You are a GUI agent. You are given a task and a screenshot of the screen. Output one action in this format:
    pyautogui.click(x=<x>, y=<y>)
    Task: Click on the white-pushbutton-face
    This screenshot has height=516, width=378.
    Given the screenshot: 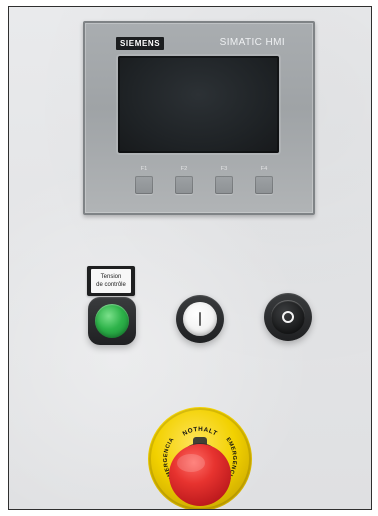 What is the action you would take?
    pyautogui.click(x=200, y=319)
    